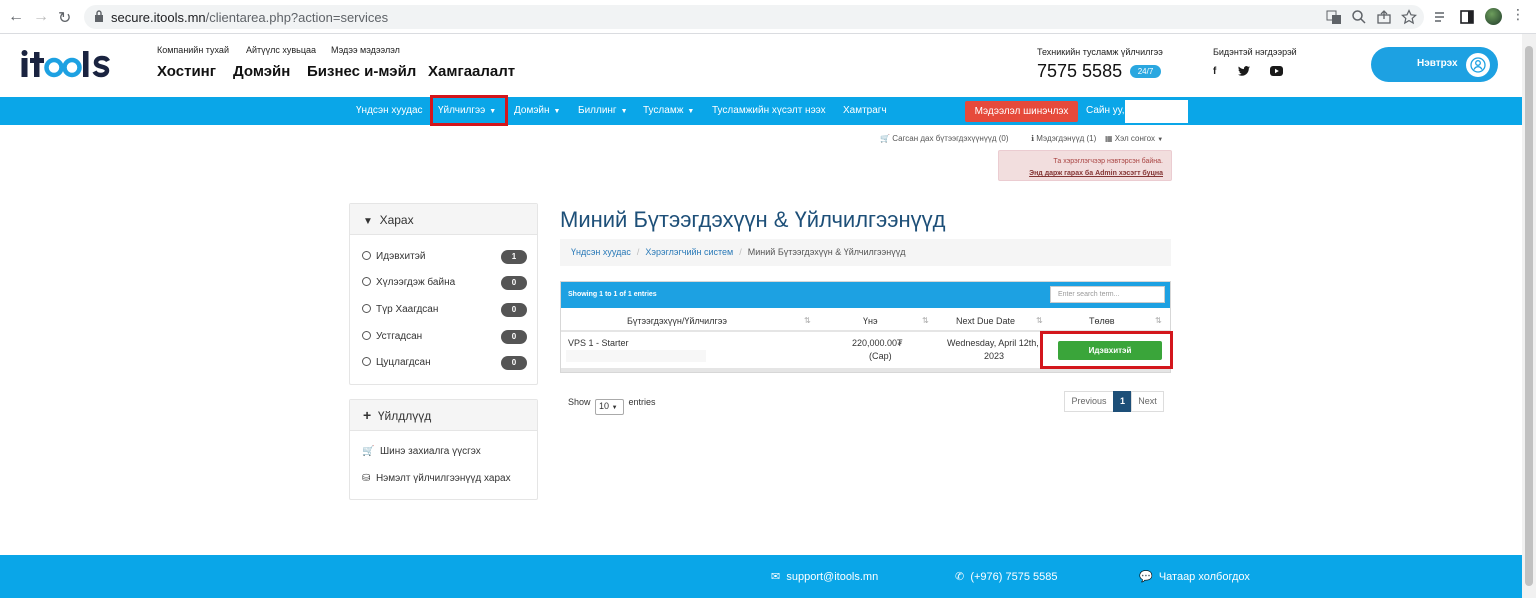  I want to click on login-label: Нэвтрэх, so click(1437, 63).